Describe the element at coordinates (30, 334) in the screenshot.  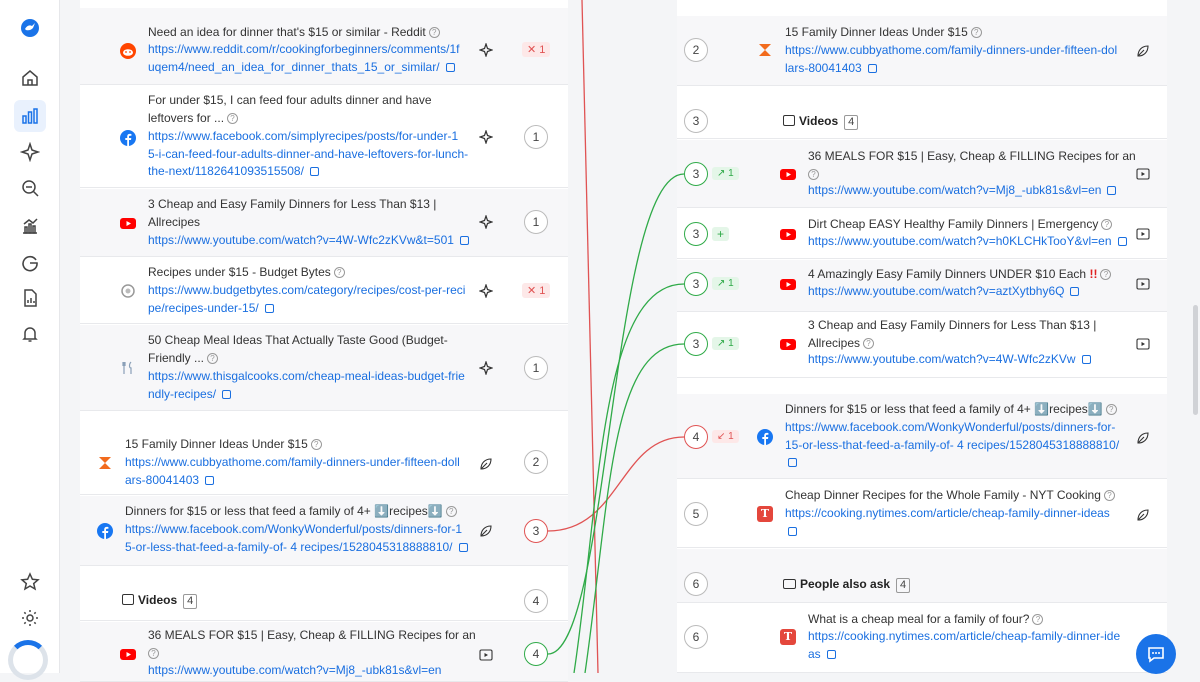
I see `bell-icon` at that location.